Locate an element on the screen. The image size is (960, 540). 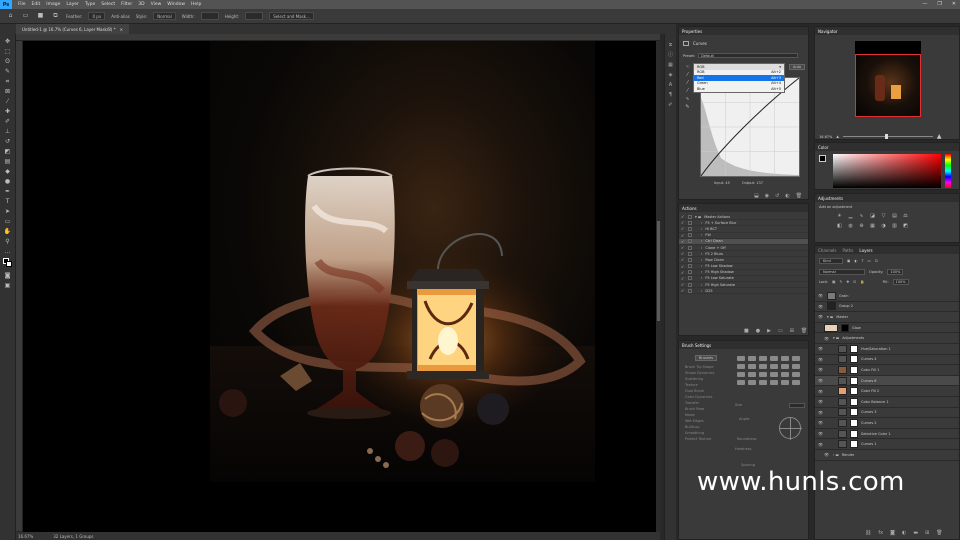
menu-view: View is located at coordinates (156, 4).